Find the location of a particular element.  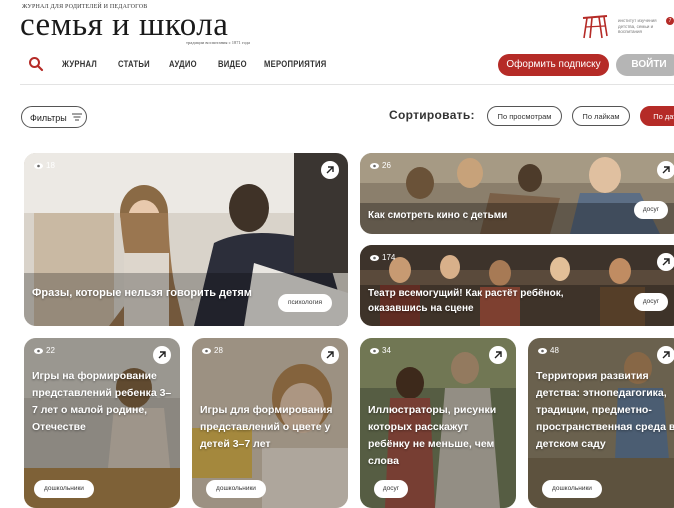

site-logo: семья и школа is located at coordinates (124, 25).